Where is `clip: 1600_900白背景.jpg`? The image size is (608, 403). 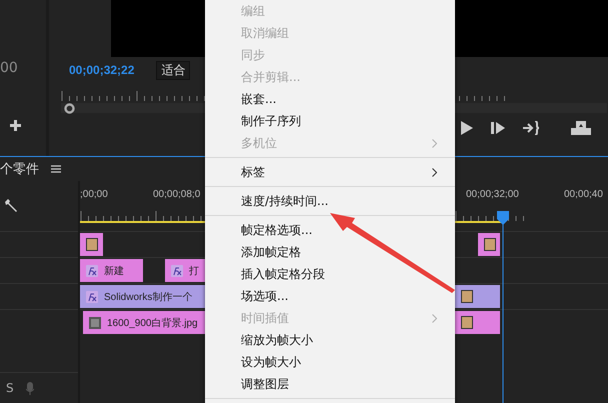
clip: 1600_900白背景.jpg is located at coordinates (144, 322).